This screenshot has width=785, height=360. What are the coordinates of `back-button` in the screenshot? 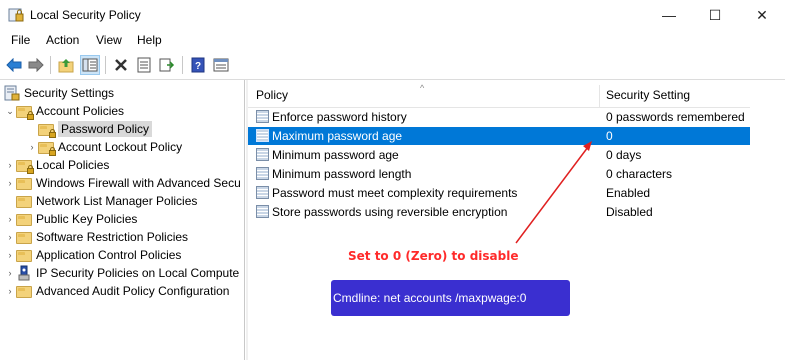 It's located at (14, 65).